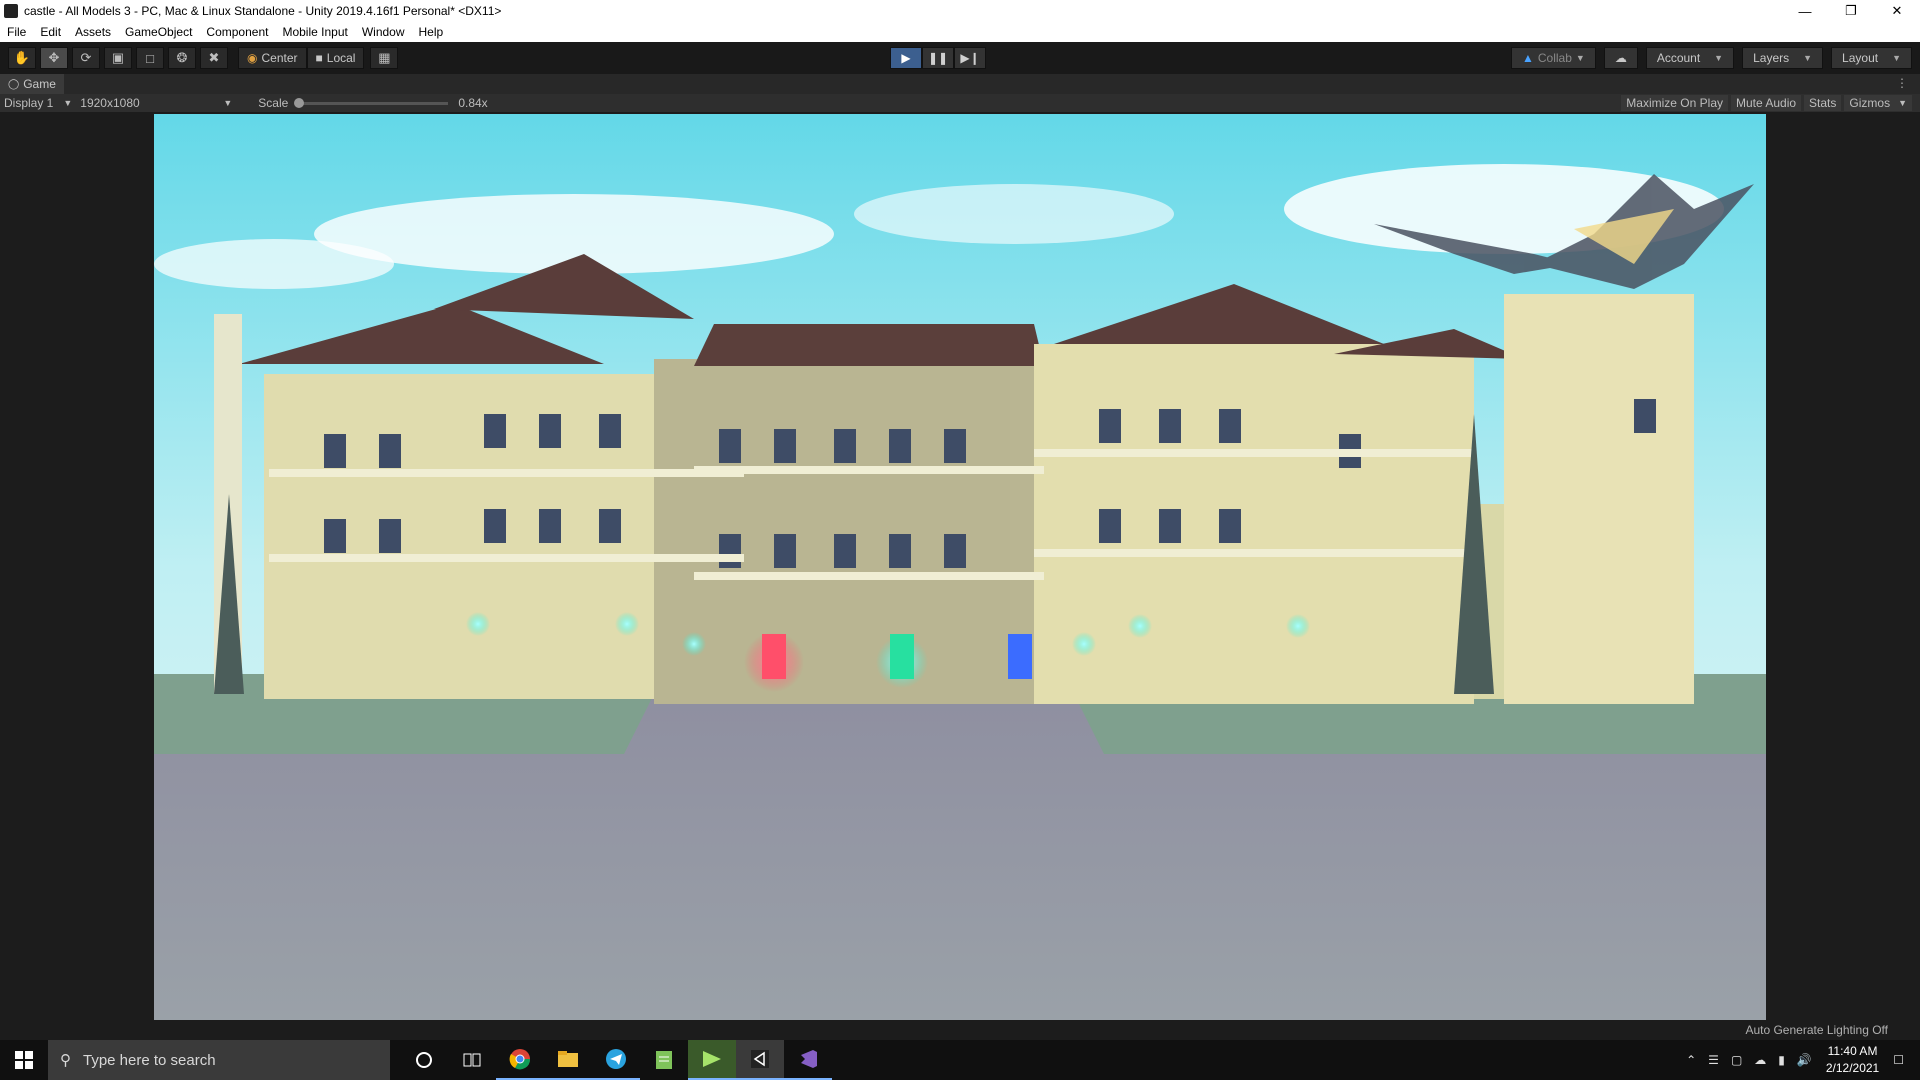 The width and height of the screenshot is (1920, 1080). What do you see at coordinates (1760, 1060) in the screenshot?
I see `onedrive-icon: ☁` at bounding box center [1760, 1060].